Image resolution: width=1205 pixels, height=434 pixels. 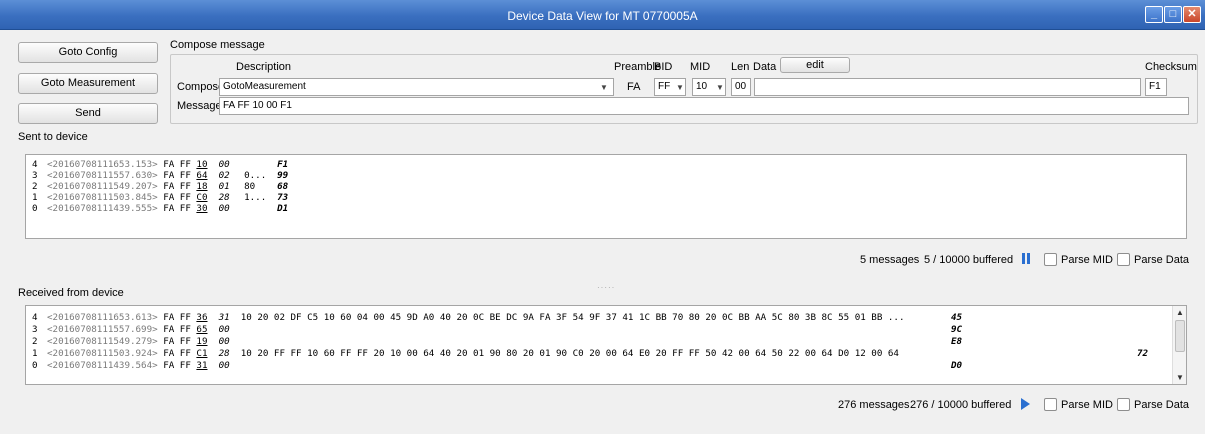 What do you see at coordinates (1173, 14) in the screenshot?
I see `maximize-icon: □` at bounding box center [1173, 14].